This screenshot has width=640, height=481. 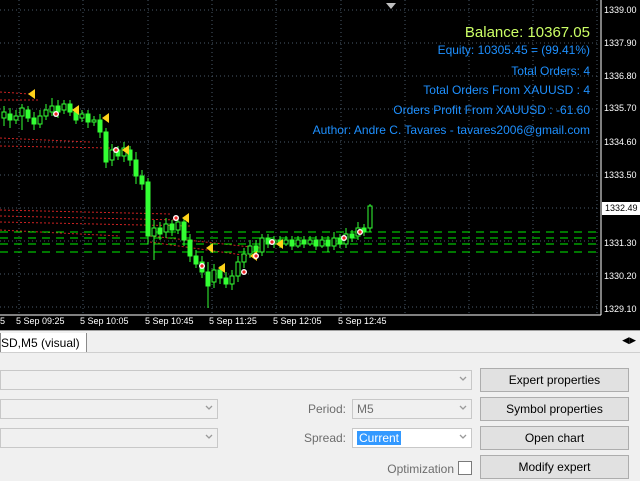 What do you see at coordinates (320, 342) in the screenshot?
I see `chart-tab-bar: SD,M5 (visual) ◀▶` at bounding box center [320, 342].